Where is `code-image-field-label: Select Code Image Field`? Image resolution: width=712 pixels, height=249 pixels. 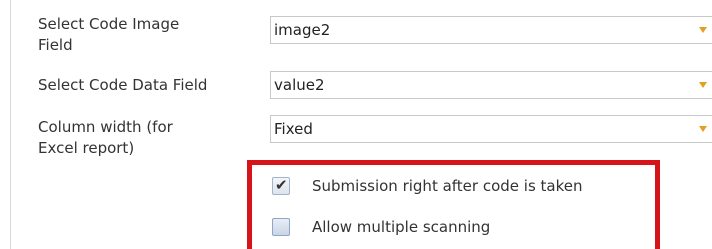
code-image-field-label: Select Code Image Field is located at coordinates (109, 34).